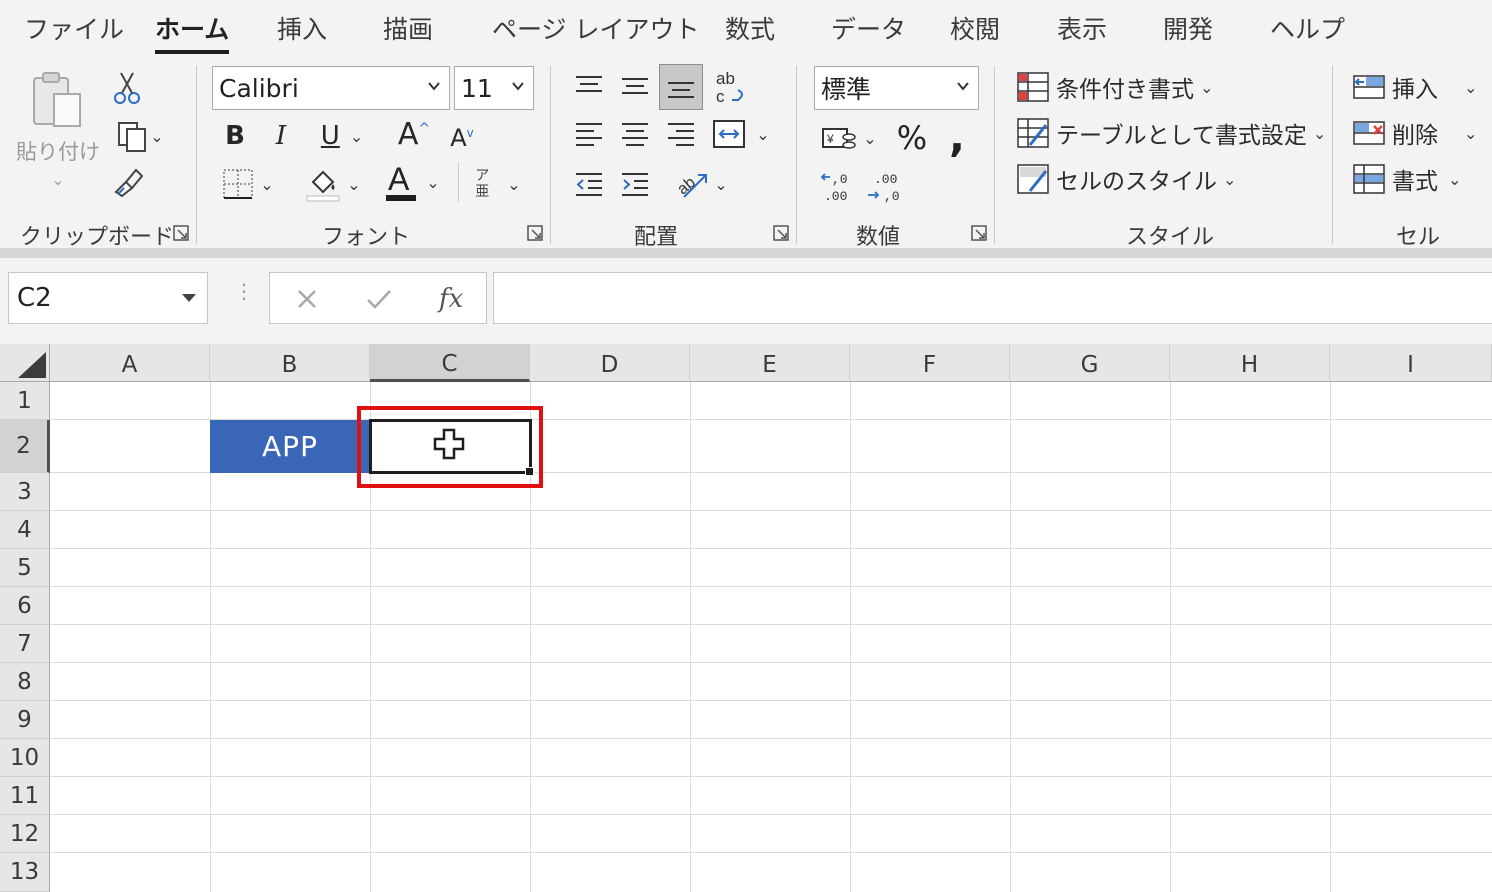  What do you see at coordinates (290, 446) in the screenshot?
I see `cell-b2: APP` at bounding box center [290, 446].